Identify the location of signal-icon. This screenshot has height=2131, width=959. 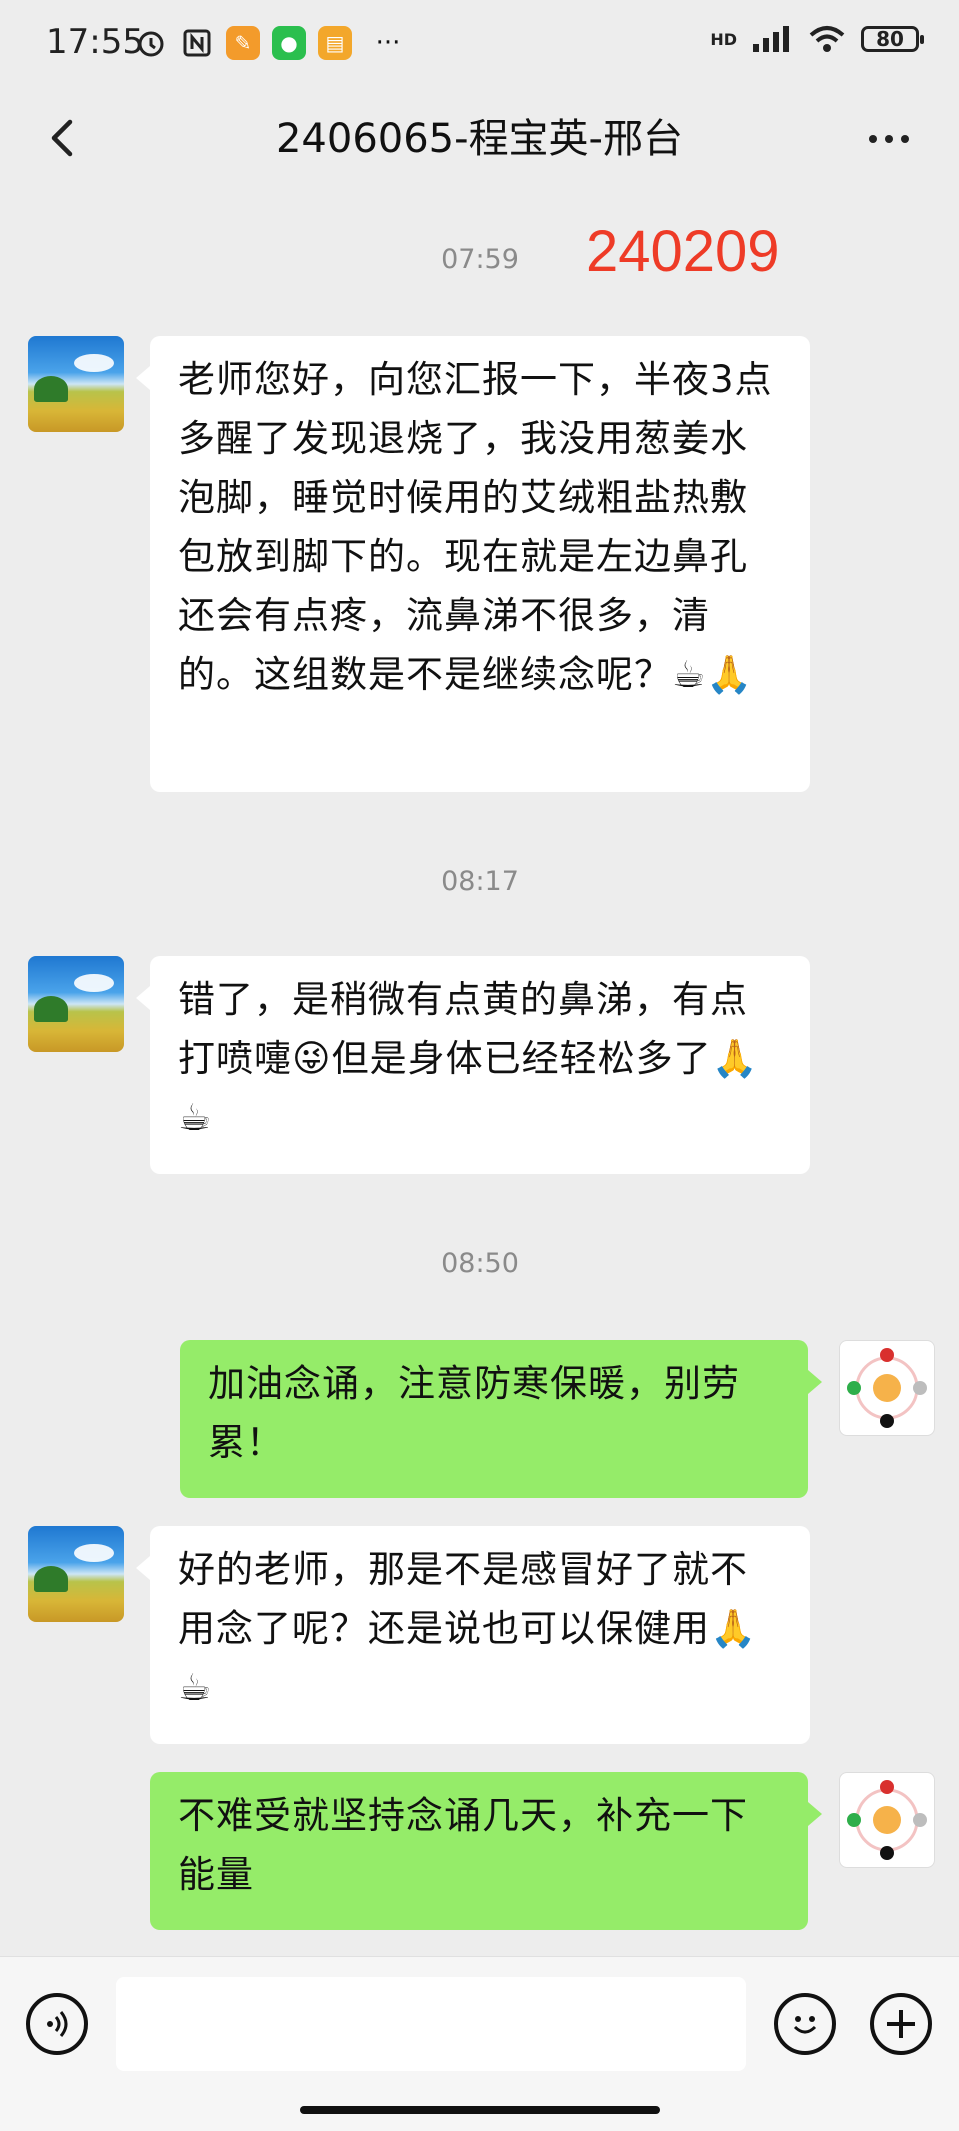
(771, 39).